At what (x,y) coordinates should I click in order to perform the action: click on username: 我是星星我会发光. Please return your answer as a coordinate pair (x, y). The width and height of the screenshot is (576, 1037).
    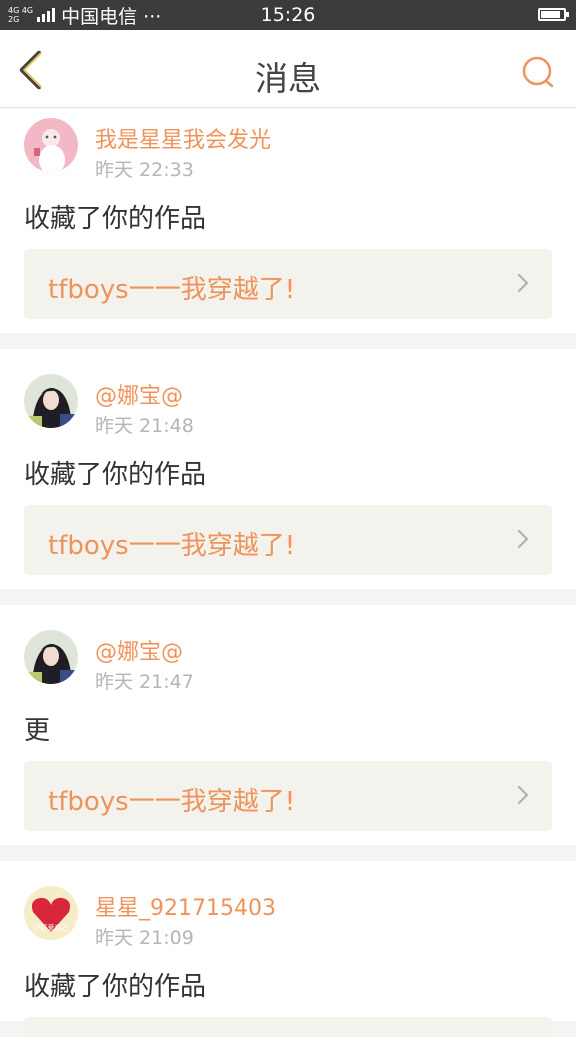
    Looking at the image, I should click on (183, 138).